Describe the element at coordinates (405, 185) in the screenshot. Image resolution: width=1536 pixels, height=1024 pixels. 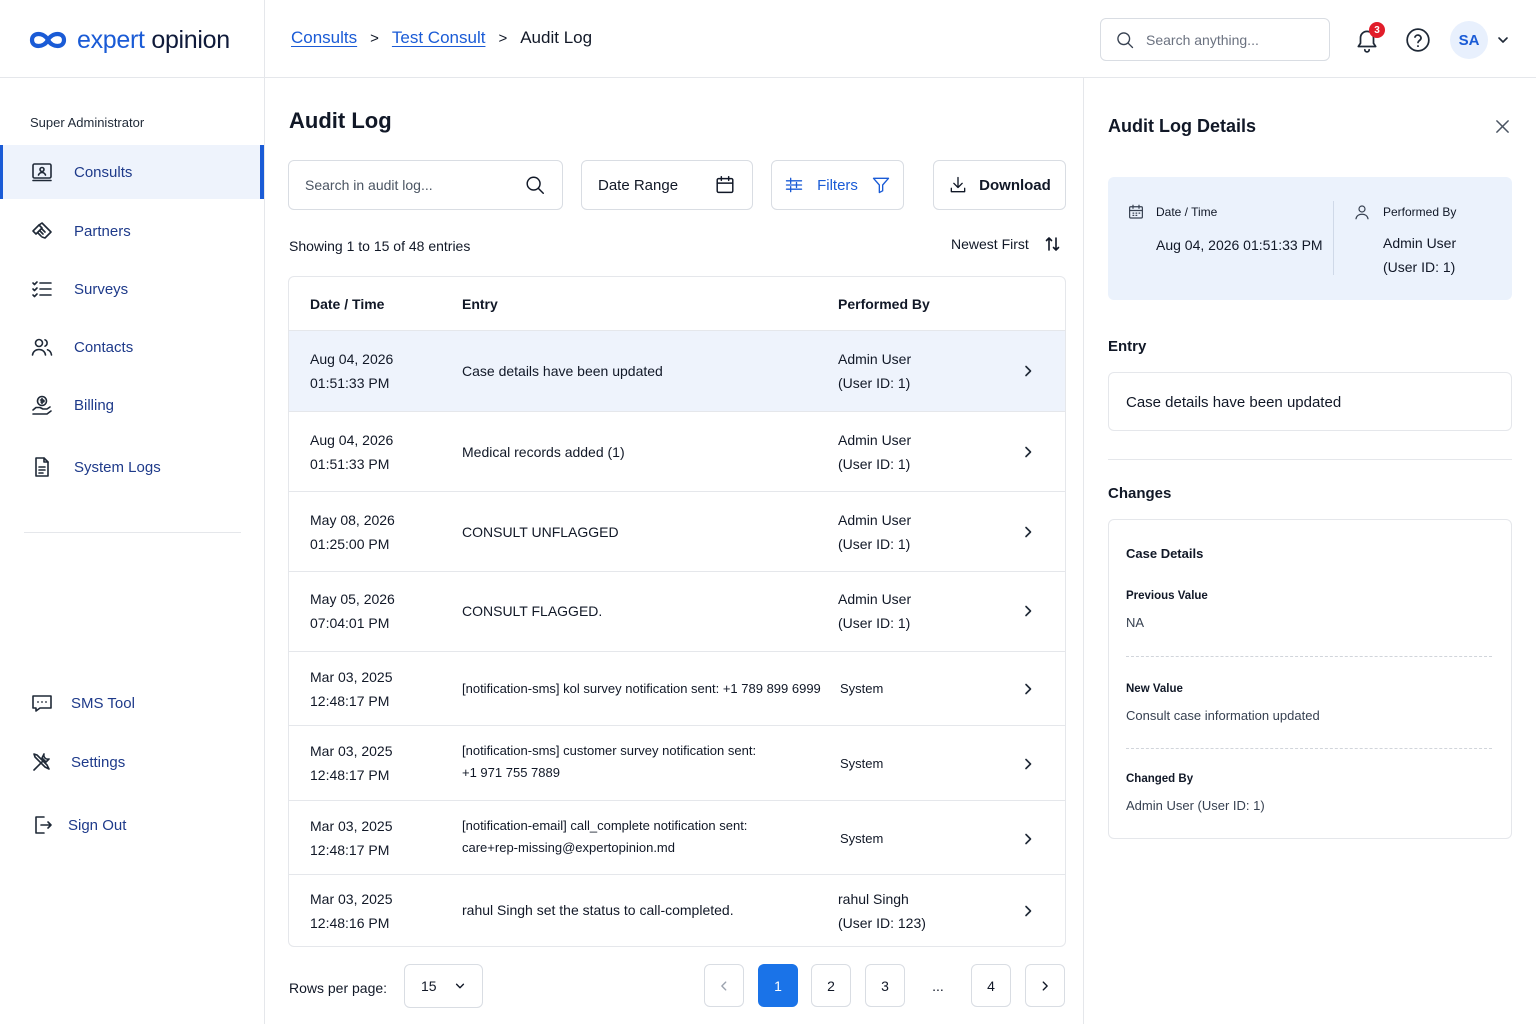
I see `audit-log-search-input` at that location.